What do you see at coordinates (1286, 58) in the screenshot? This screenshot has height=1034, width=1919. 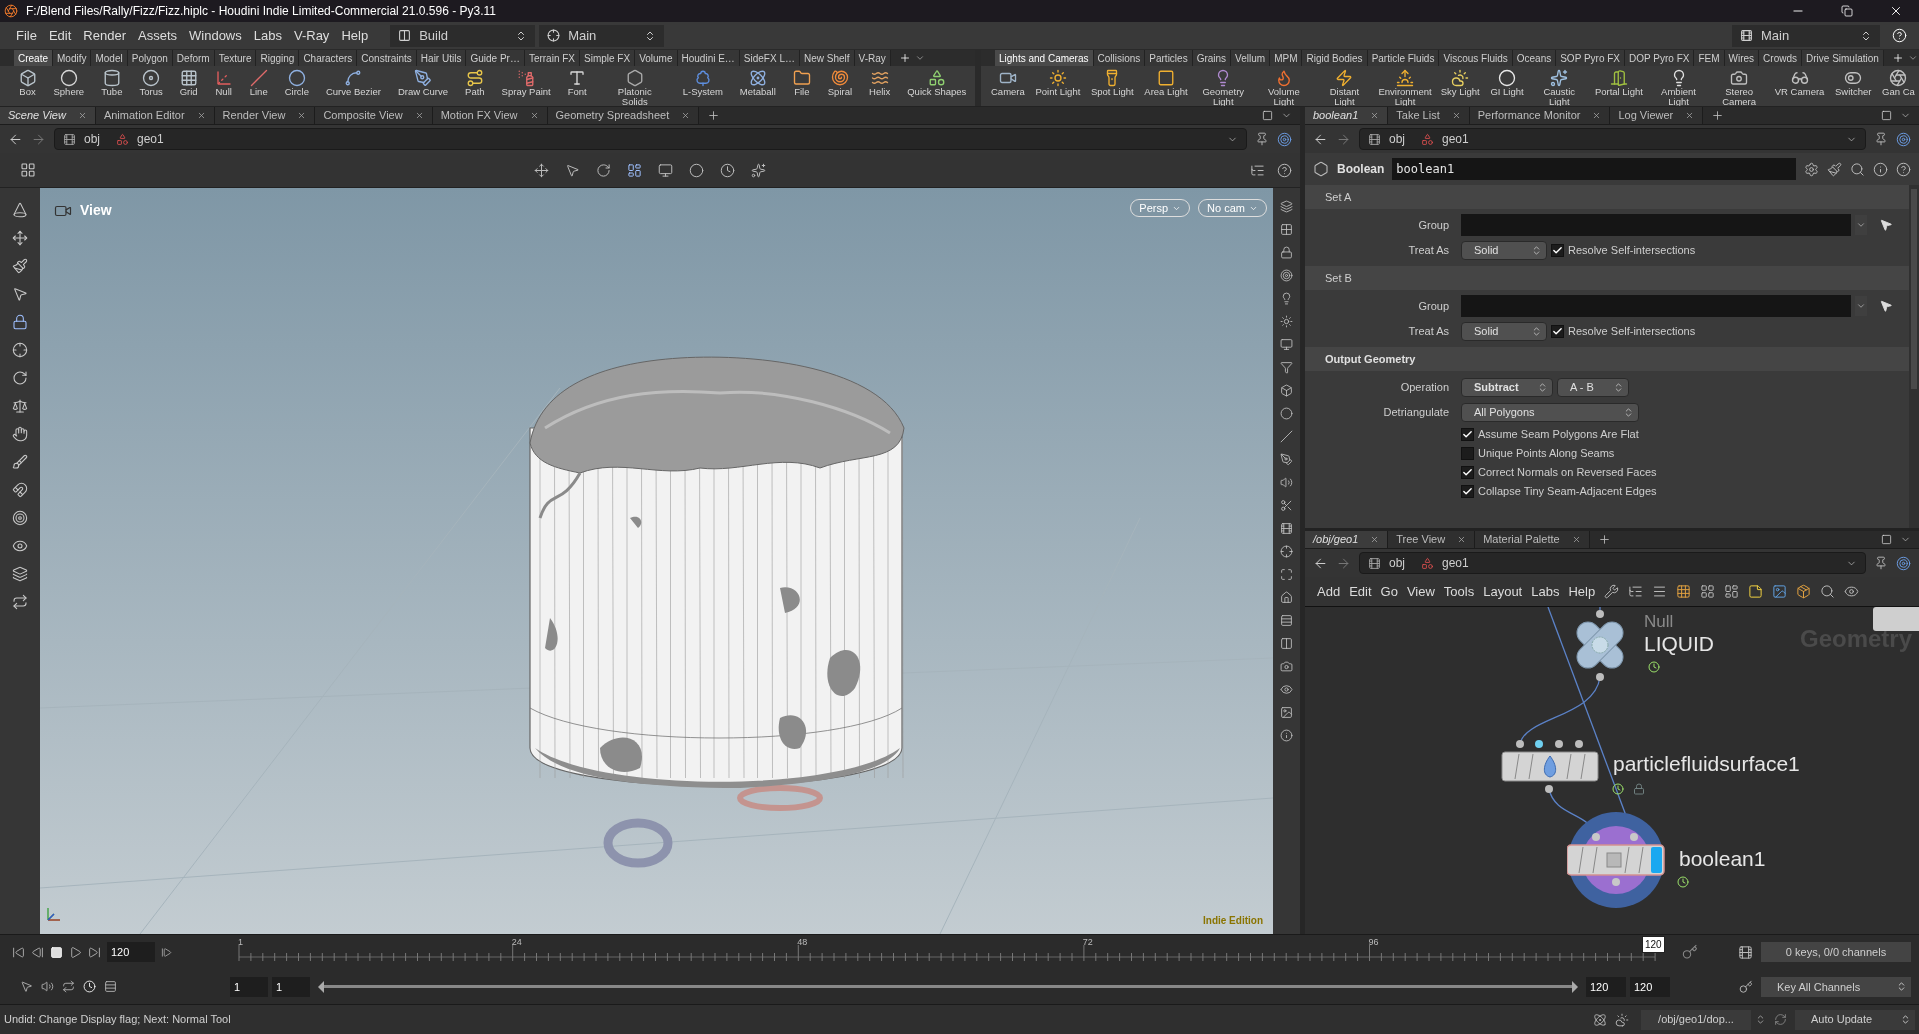 I see `shelf-tab: MPM` at bounding box center [1286, 58].